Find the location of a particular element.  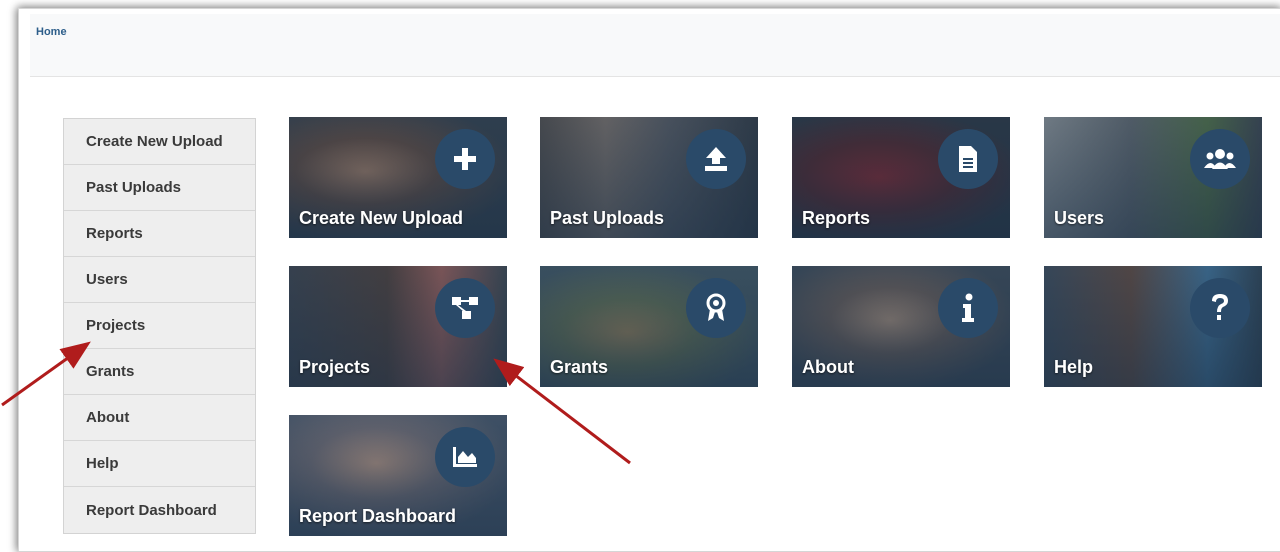

annotation-arrows is located at coordinates (316, 403).